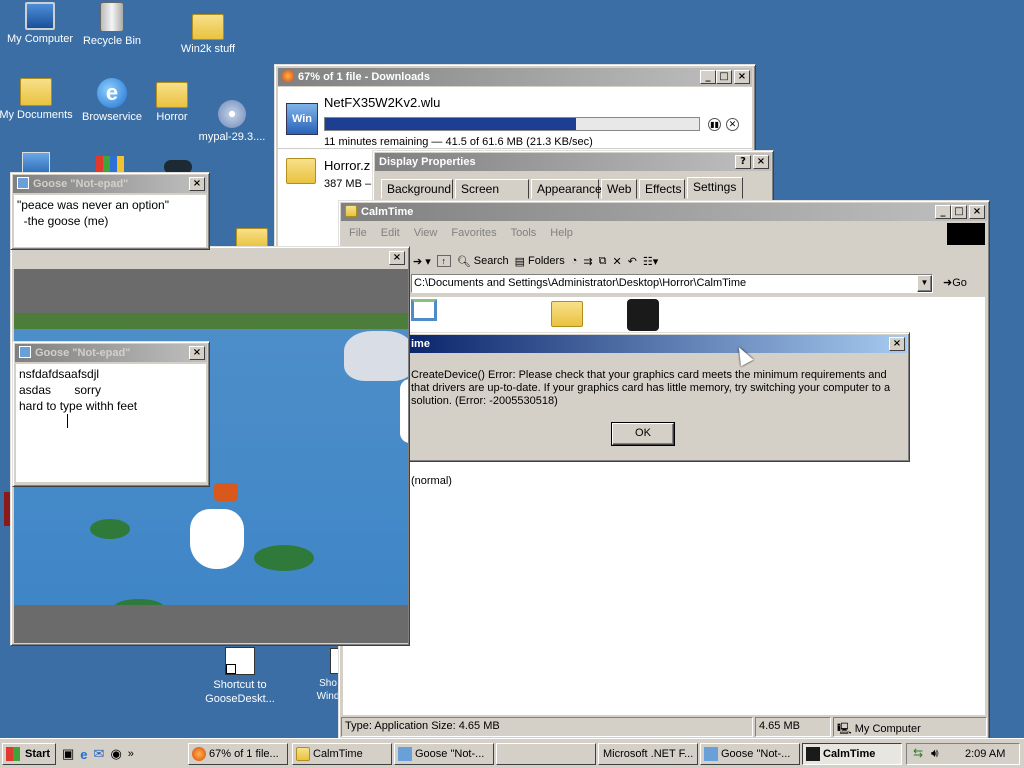 Image resolution: width=1024 pixels, height=768 pixels. Describe the element at coordinates (424, 310) in the screenshot. I see `file-icon` at that location.